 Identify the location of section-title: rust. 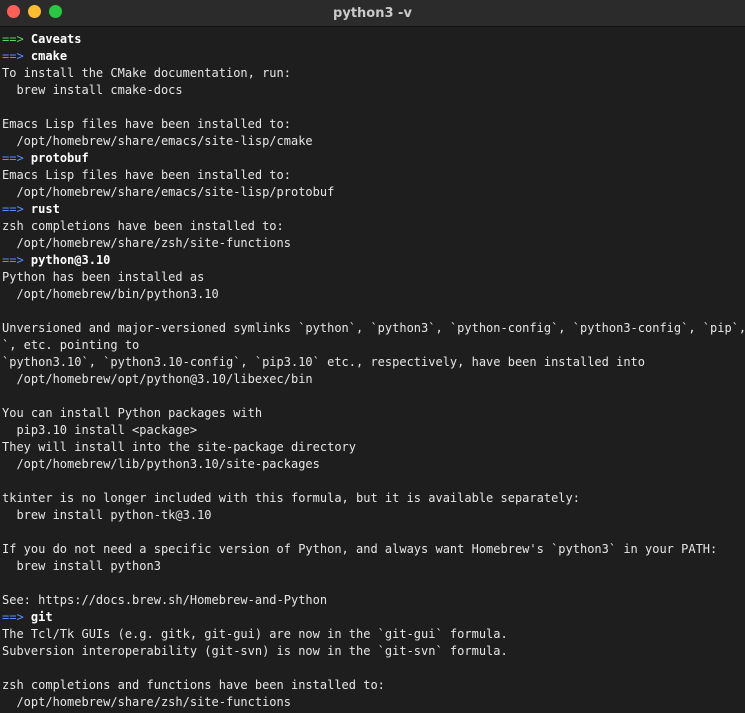
(45, 209).